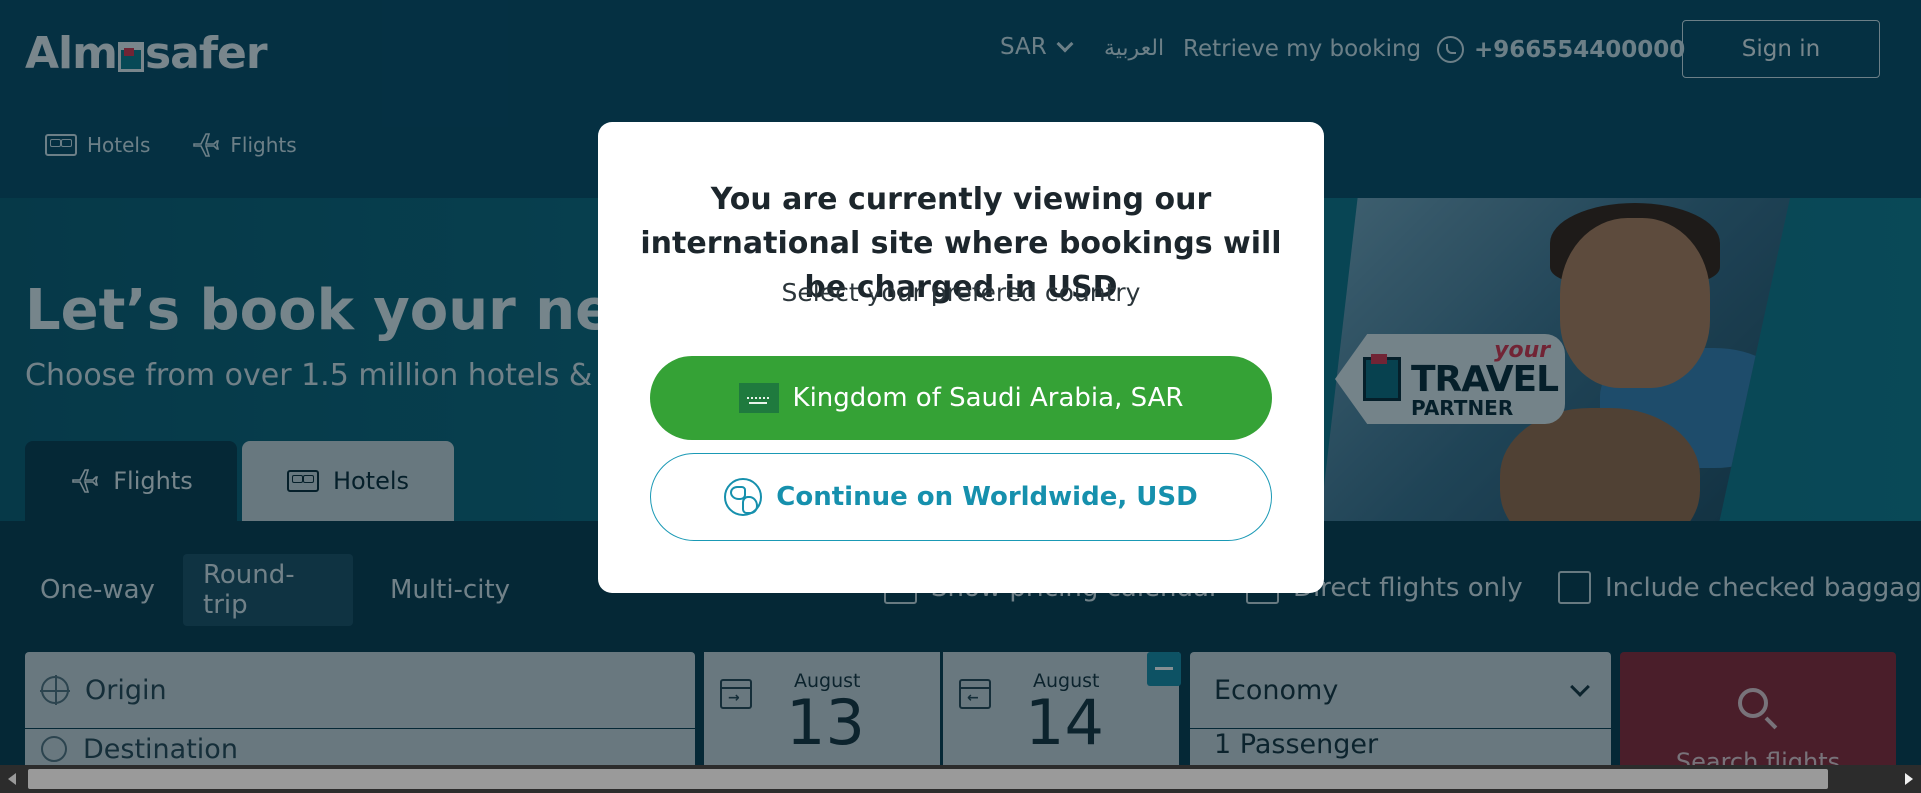 The width and height of the screenshot is (1921, 793). I want to click on saudi-flag-icon, so click(758, 398).